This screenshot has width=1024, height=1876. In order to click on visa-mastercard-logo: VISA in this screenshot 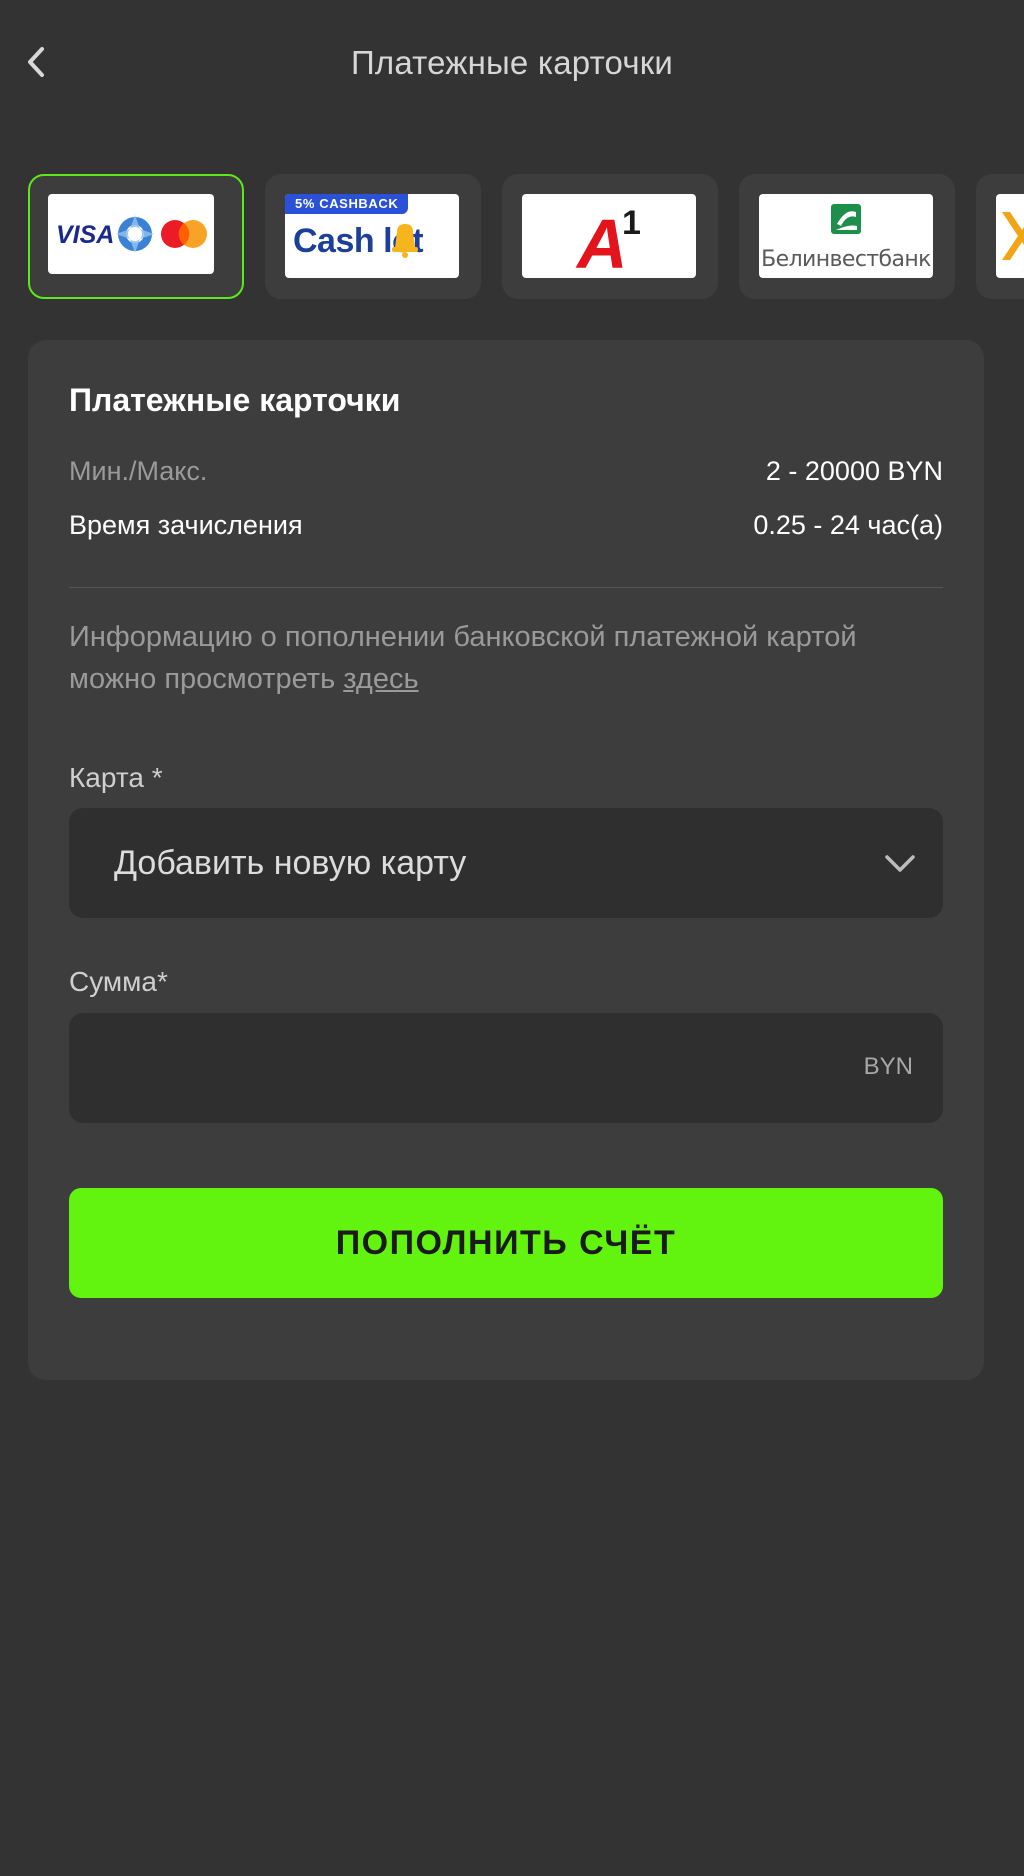, I will do `click(131, 234)`.